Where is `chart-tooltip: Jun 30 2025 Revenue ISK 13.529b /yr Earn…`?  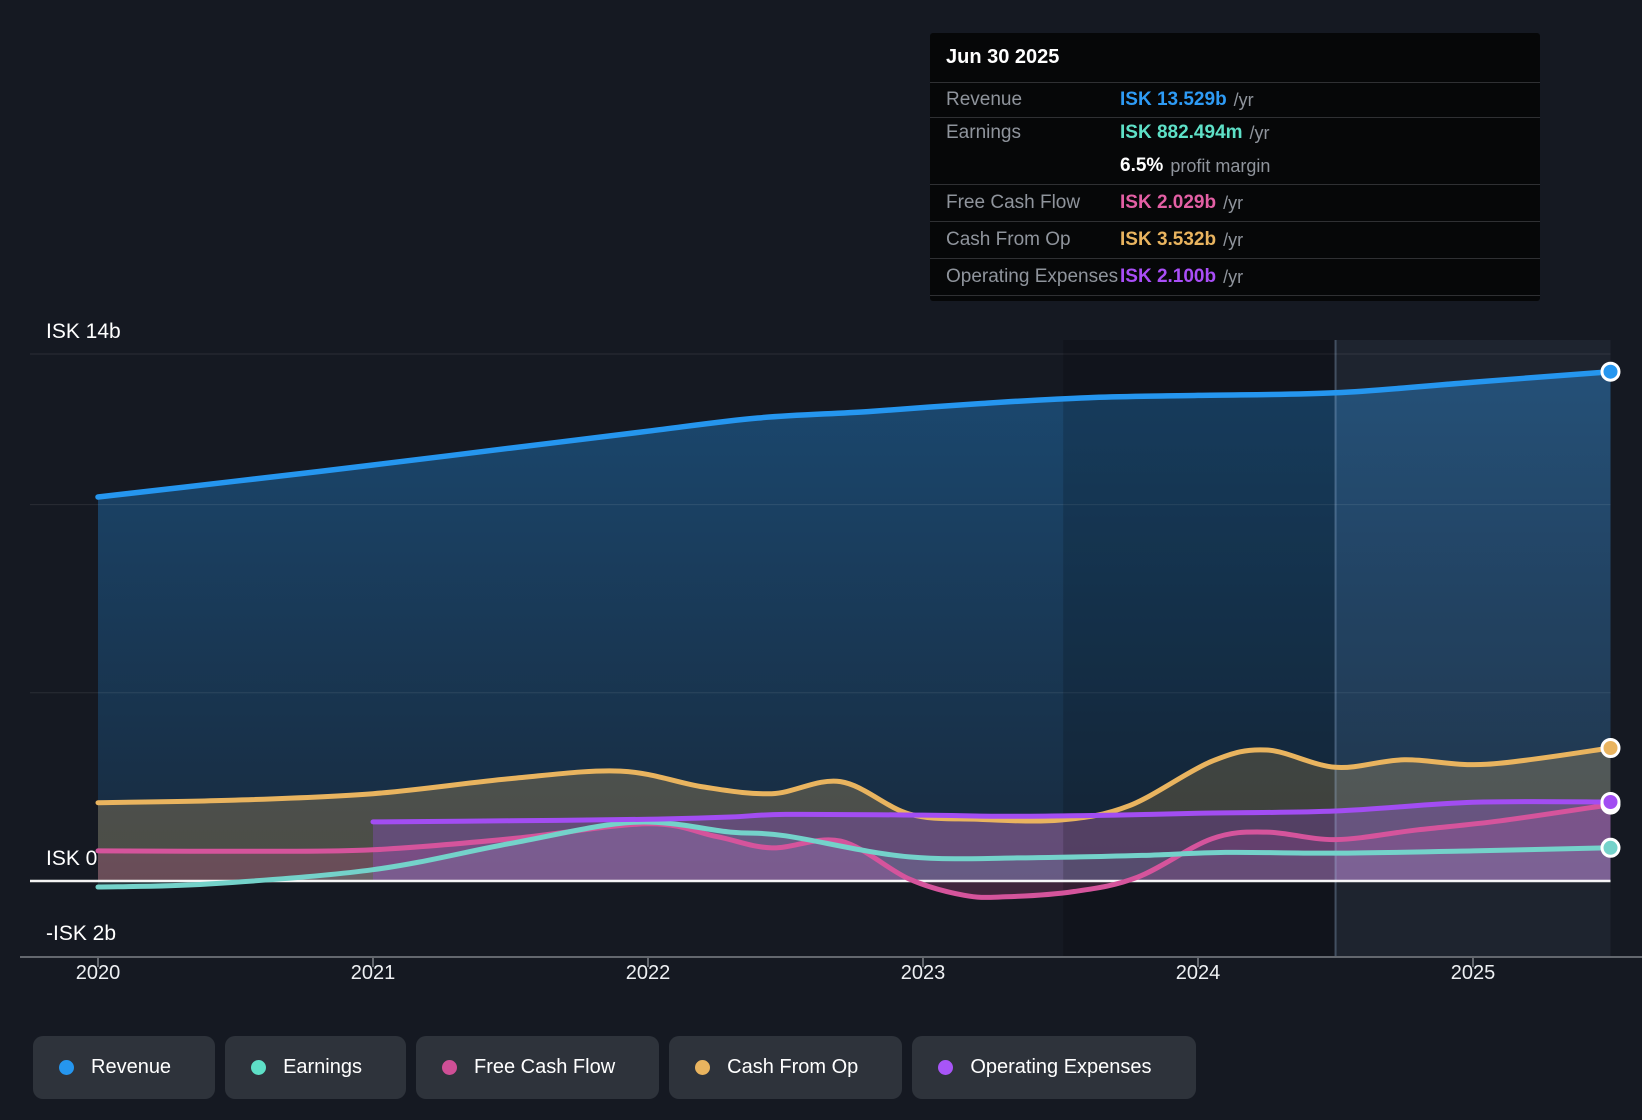
chart-tooltip: Jun 30 2025 Revenue ISK 13.529b /yr Earn… is located at coordinates (1235, 167).